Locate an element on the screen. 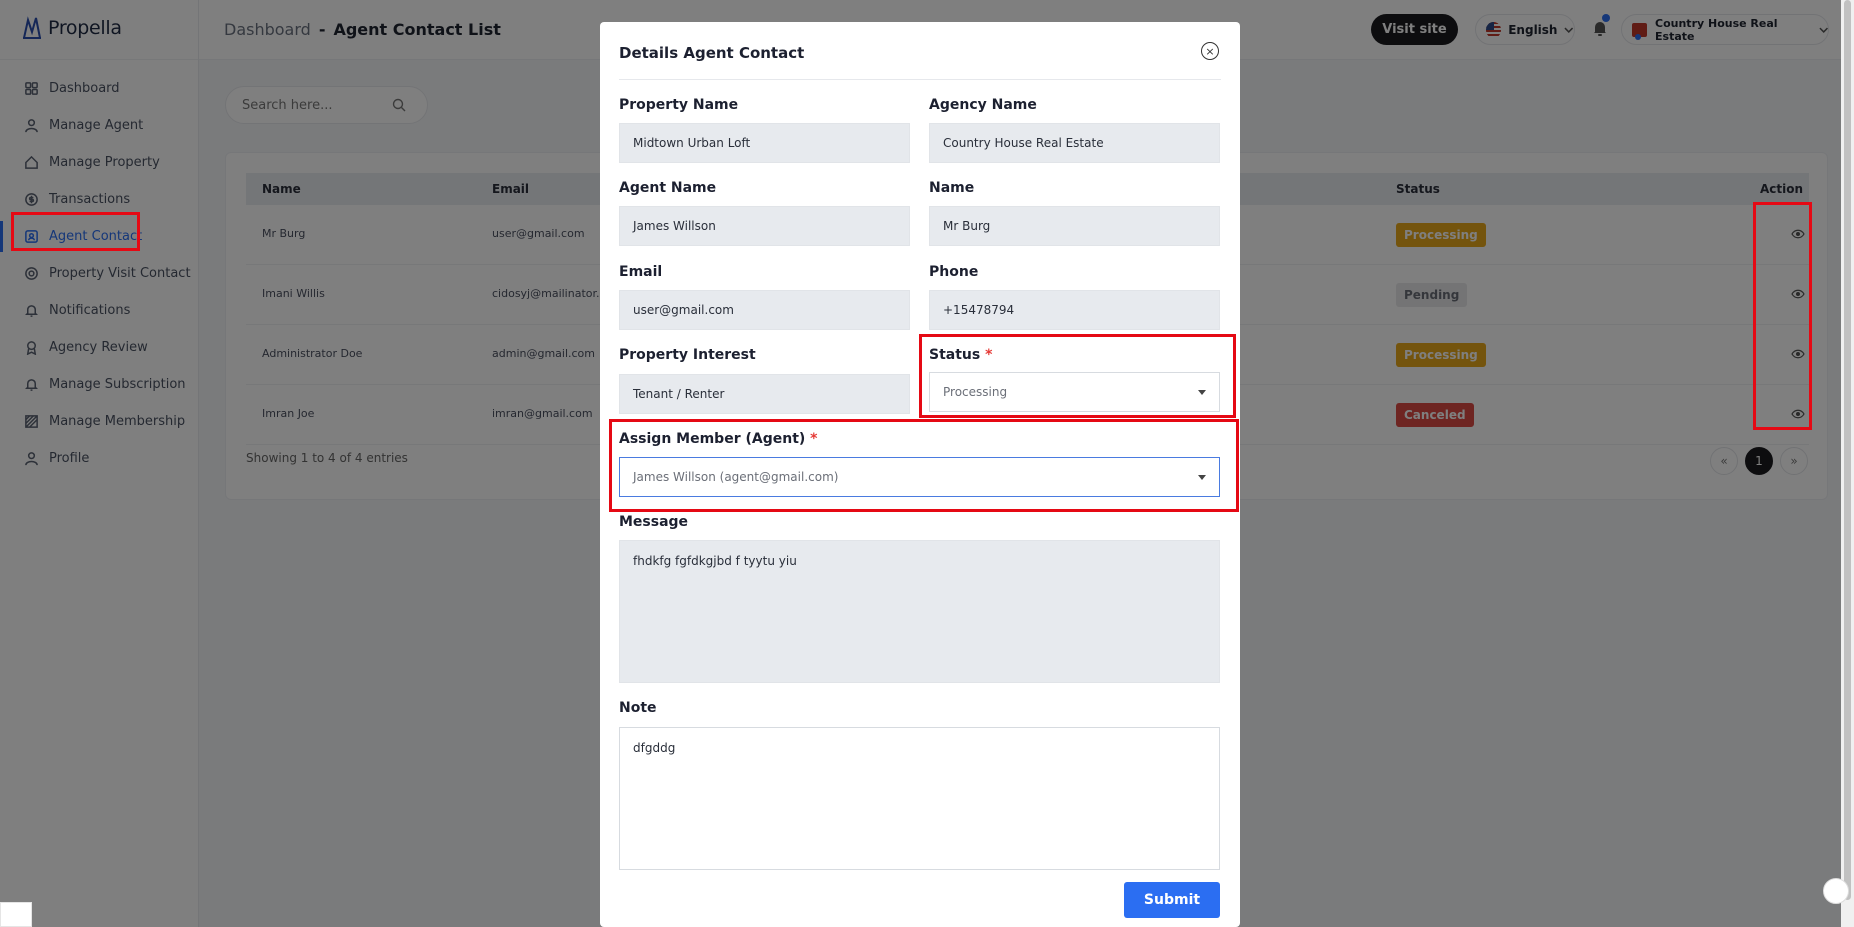  email-label: Email is located at coordinates (641, 272).